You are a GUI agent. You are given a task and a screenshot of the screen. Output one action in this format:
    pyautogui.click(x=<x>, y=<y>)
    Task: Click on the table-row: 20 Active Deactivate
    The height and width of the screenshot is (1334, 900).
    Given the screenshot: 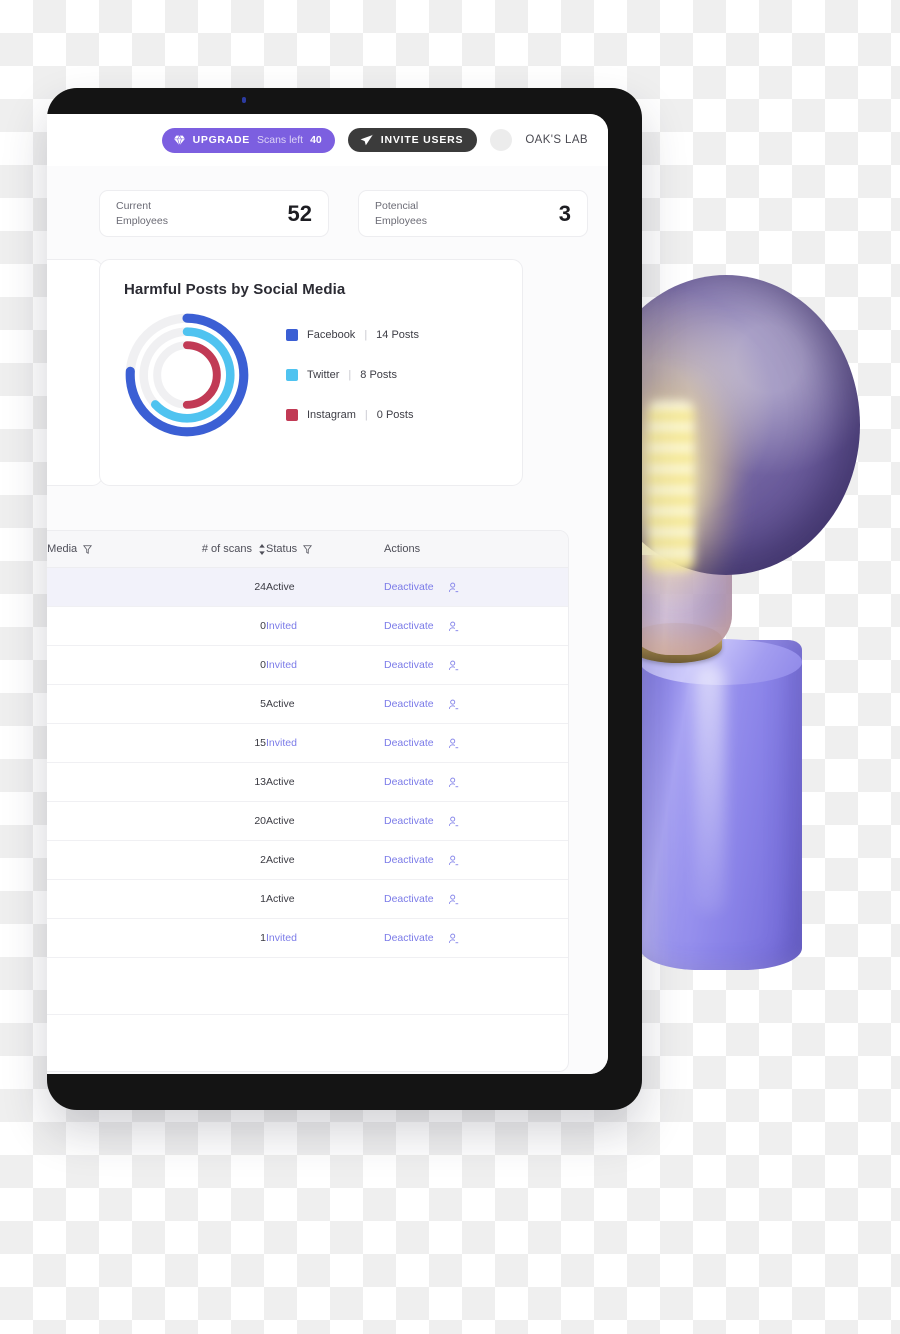 What is the action you would take?
    pyautogui.click(x=307, y=821)
    